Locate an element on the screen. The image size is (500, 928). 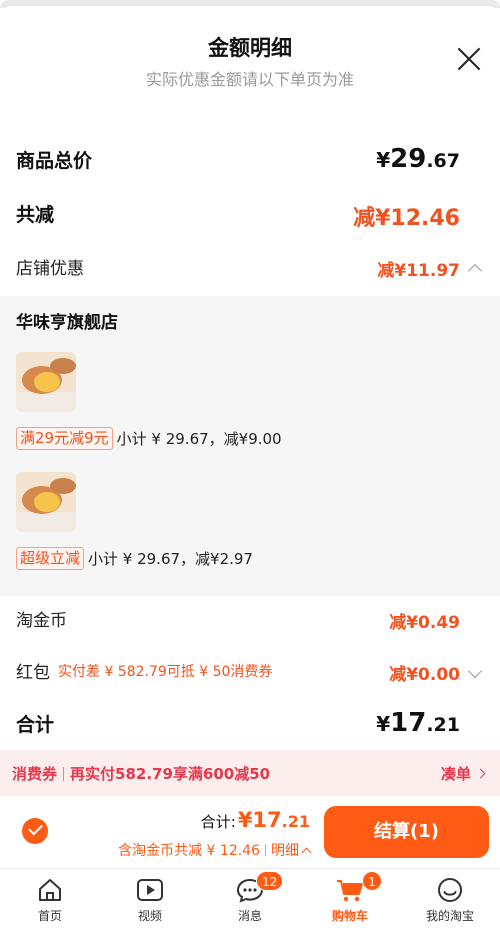
hongbao-hint: 实付差 ¥ 582.79可抵 ¥ 50消费券 is located at coordinates (165, 671).